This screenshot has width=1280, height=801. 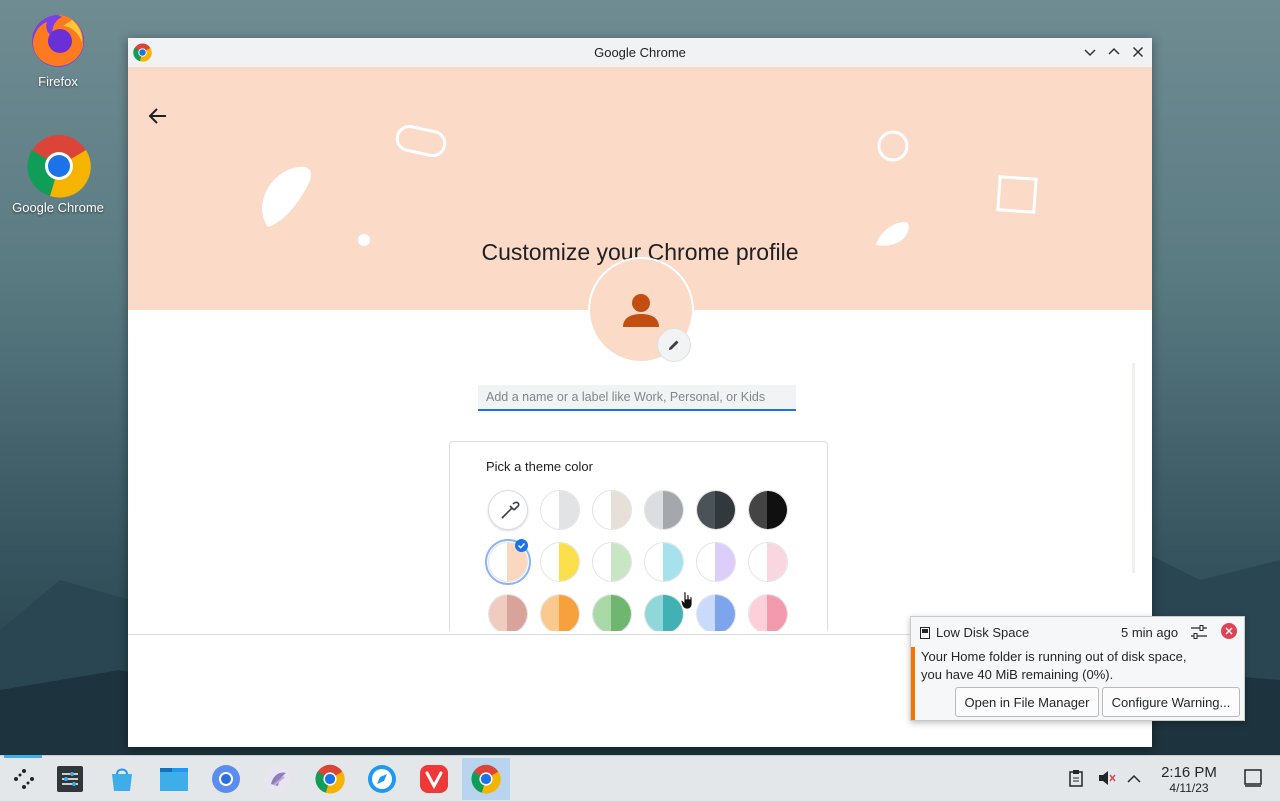 I want to click on maximize-button, so click(x=1114, y=52).